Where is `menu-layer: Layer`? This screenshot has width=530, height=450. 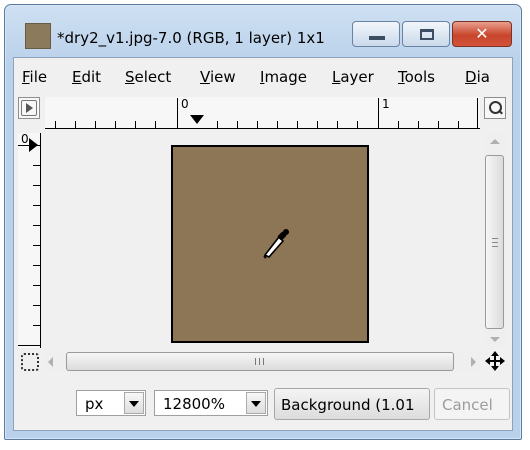
menu-layer: Layer is located at coordinates (353, 77).